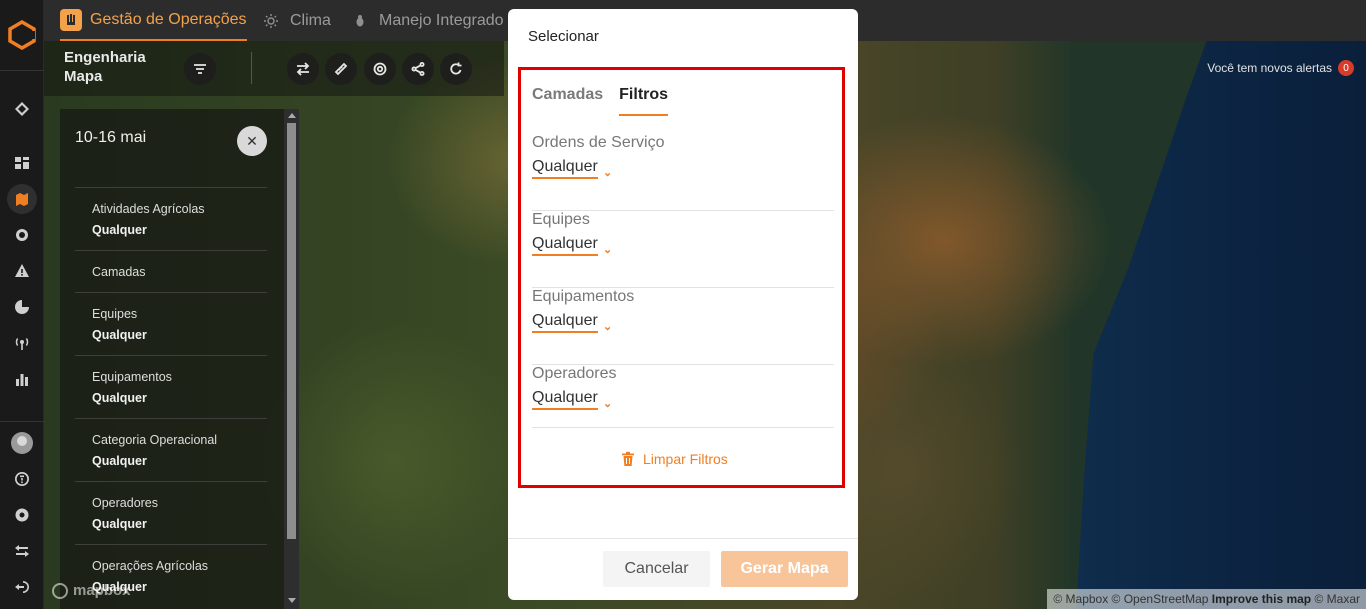 The height and width of the screenshot is (609, 1366). What do you see at coordinates (22, 343) in the screenshot?
I see `antenna-icon` at bounding box center [22, 343].